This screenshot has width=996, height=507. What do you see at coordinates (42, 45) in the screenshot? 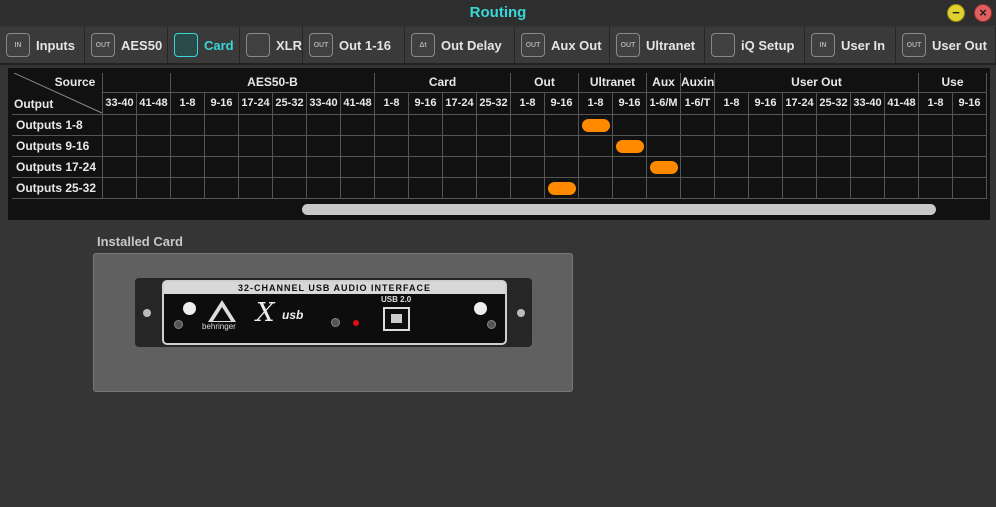
I see `tab-inputs: IN Inputs` at bounding box center [42, 45].